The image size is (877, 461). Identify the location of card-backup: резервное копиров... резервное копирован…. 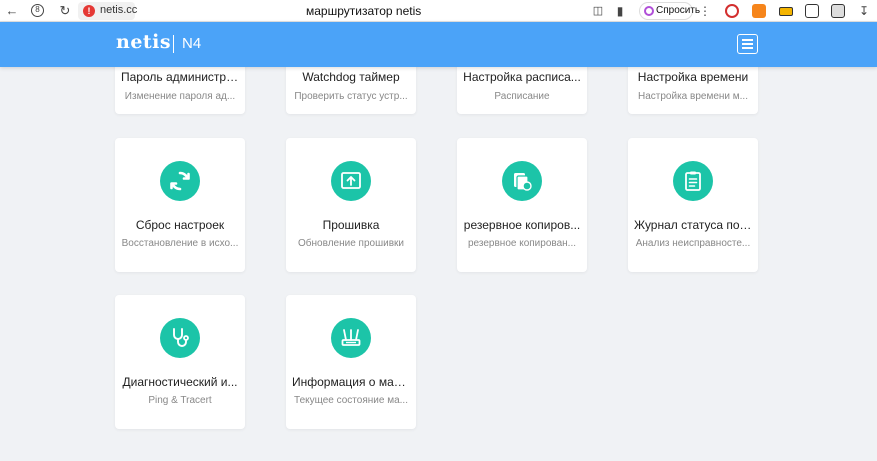
(522, 205).